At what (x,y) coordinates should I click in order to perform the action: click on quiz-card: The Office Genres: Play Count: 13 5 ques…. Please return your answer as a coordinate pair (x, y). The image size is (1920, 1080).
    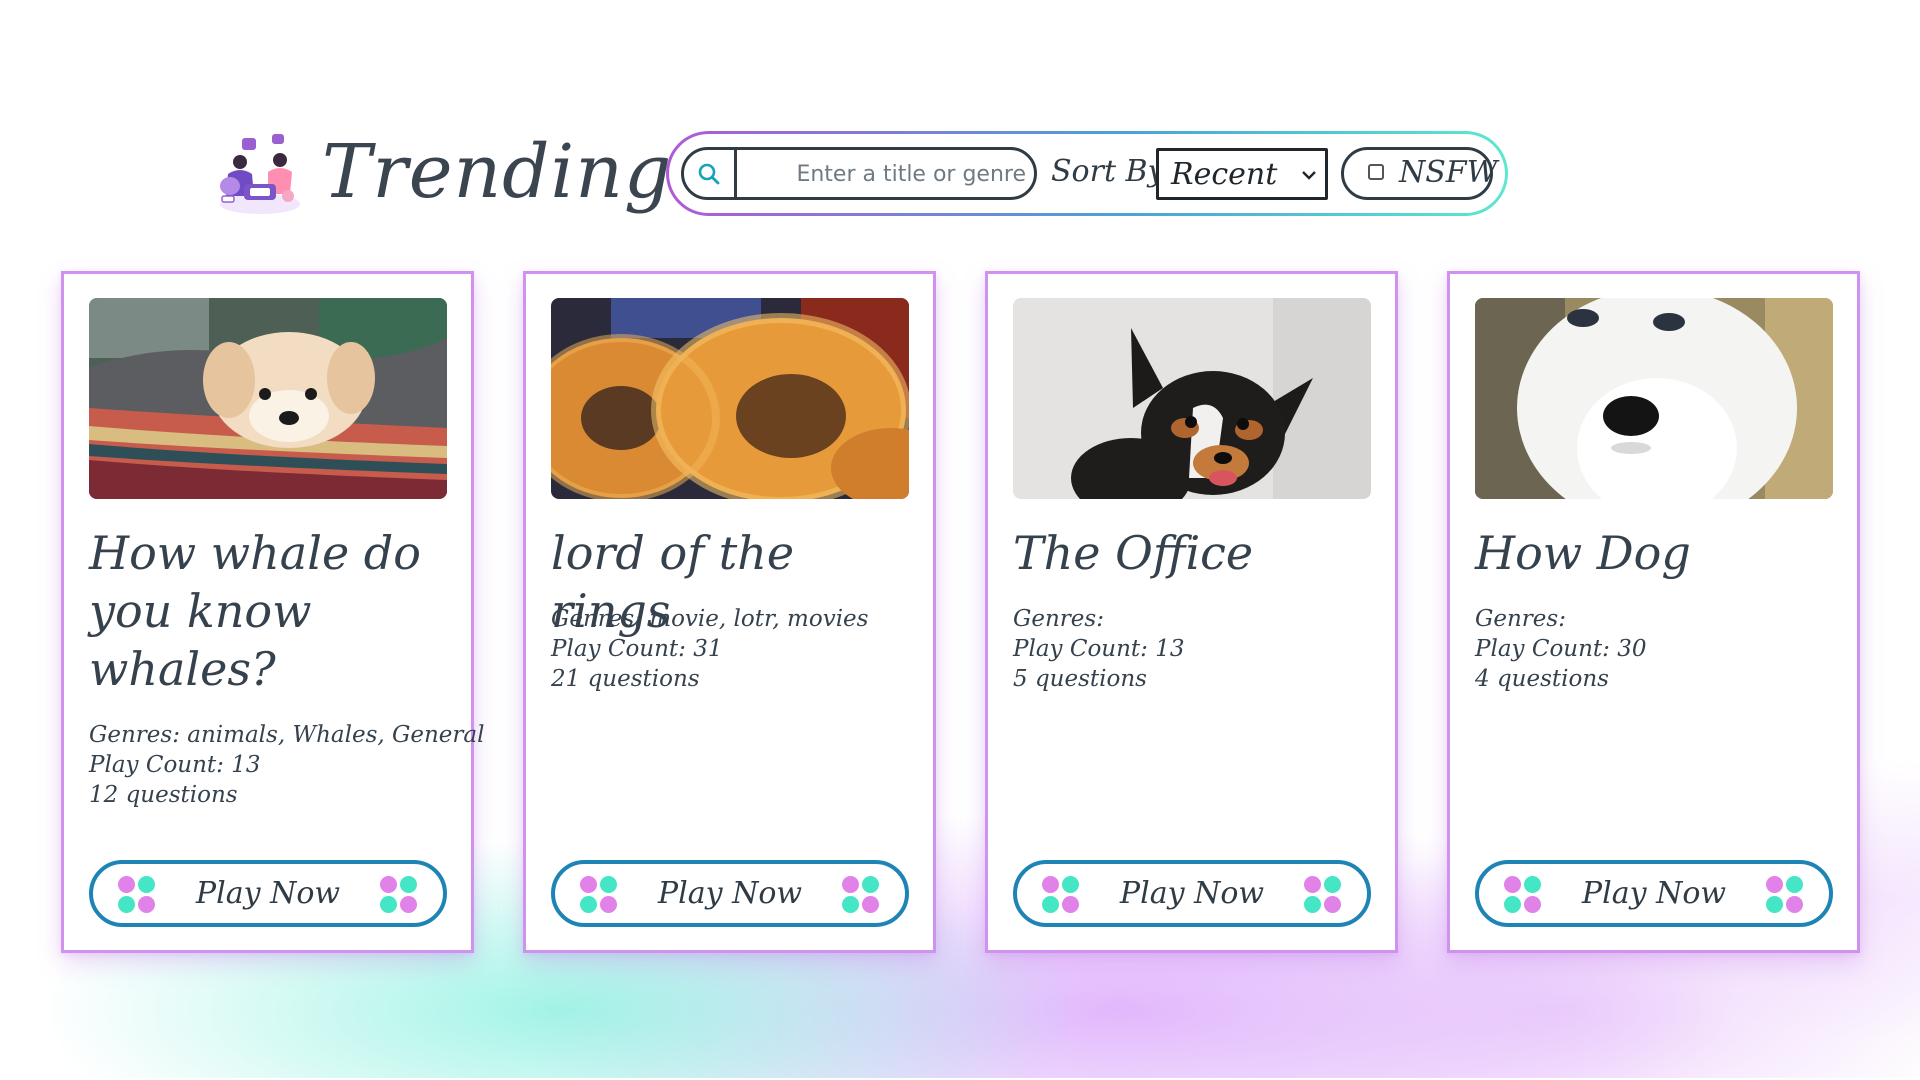
    Looking at the image, I should click on (1191, 612).